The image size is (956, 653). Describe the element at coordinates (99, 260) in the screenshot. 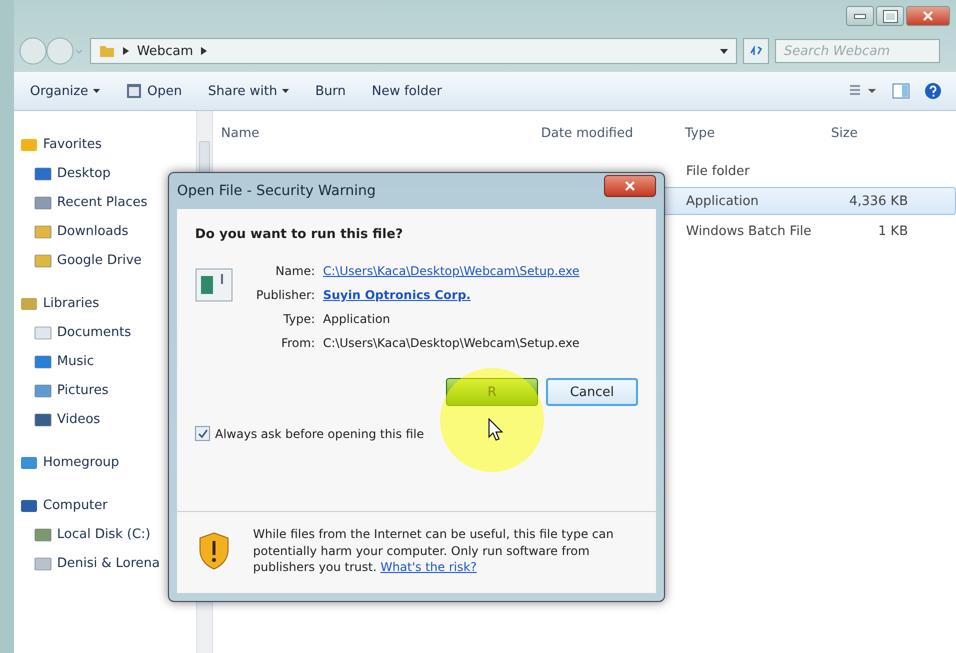

I see `sidebar-item: Google Drive` at that location.